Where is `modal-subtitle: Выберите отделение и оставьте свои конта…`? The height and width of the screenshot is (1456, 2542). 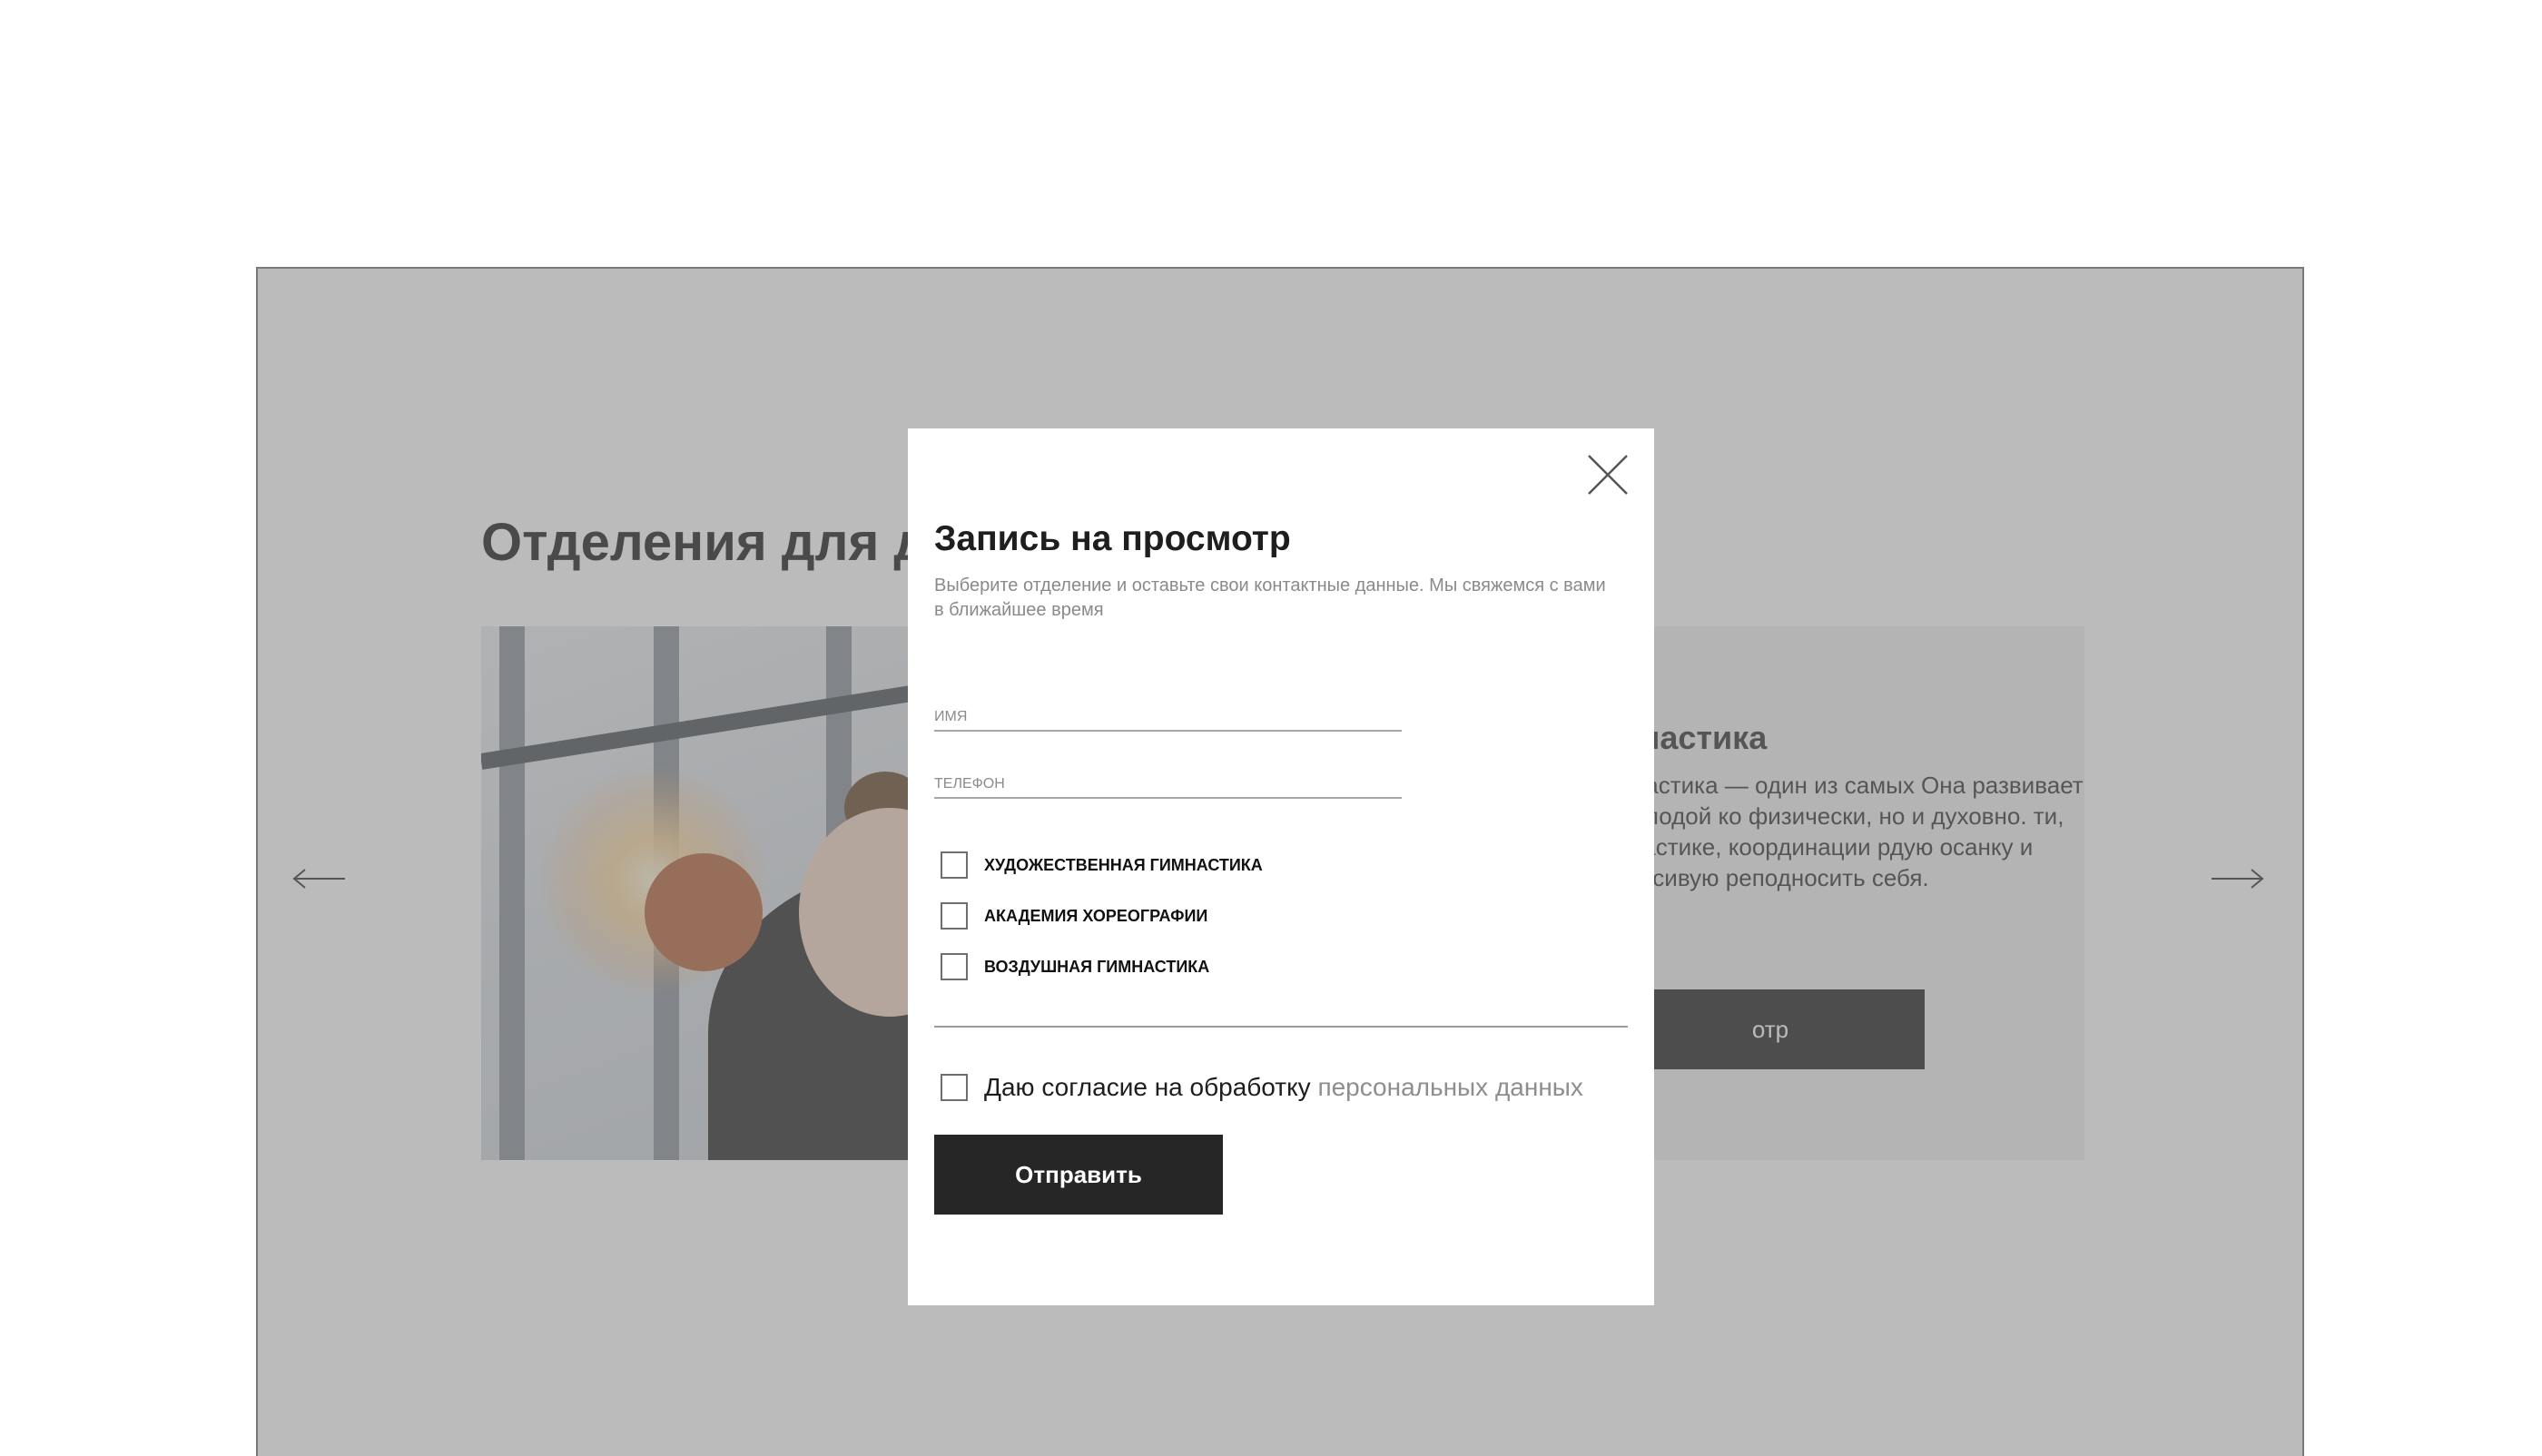 modal-subtitle: Выберите отделение и оставьте свои конта… is located at coordinates (1270, 598).